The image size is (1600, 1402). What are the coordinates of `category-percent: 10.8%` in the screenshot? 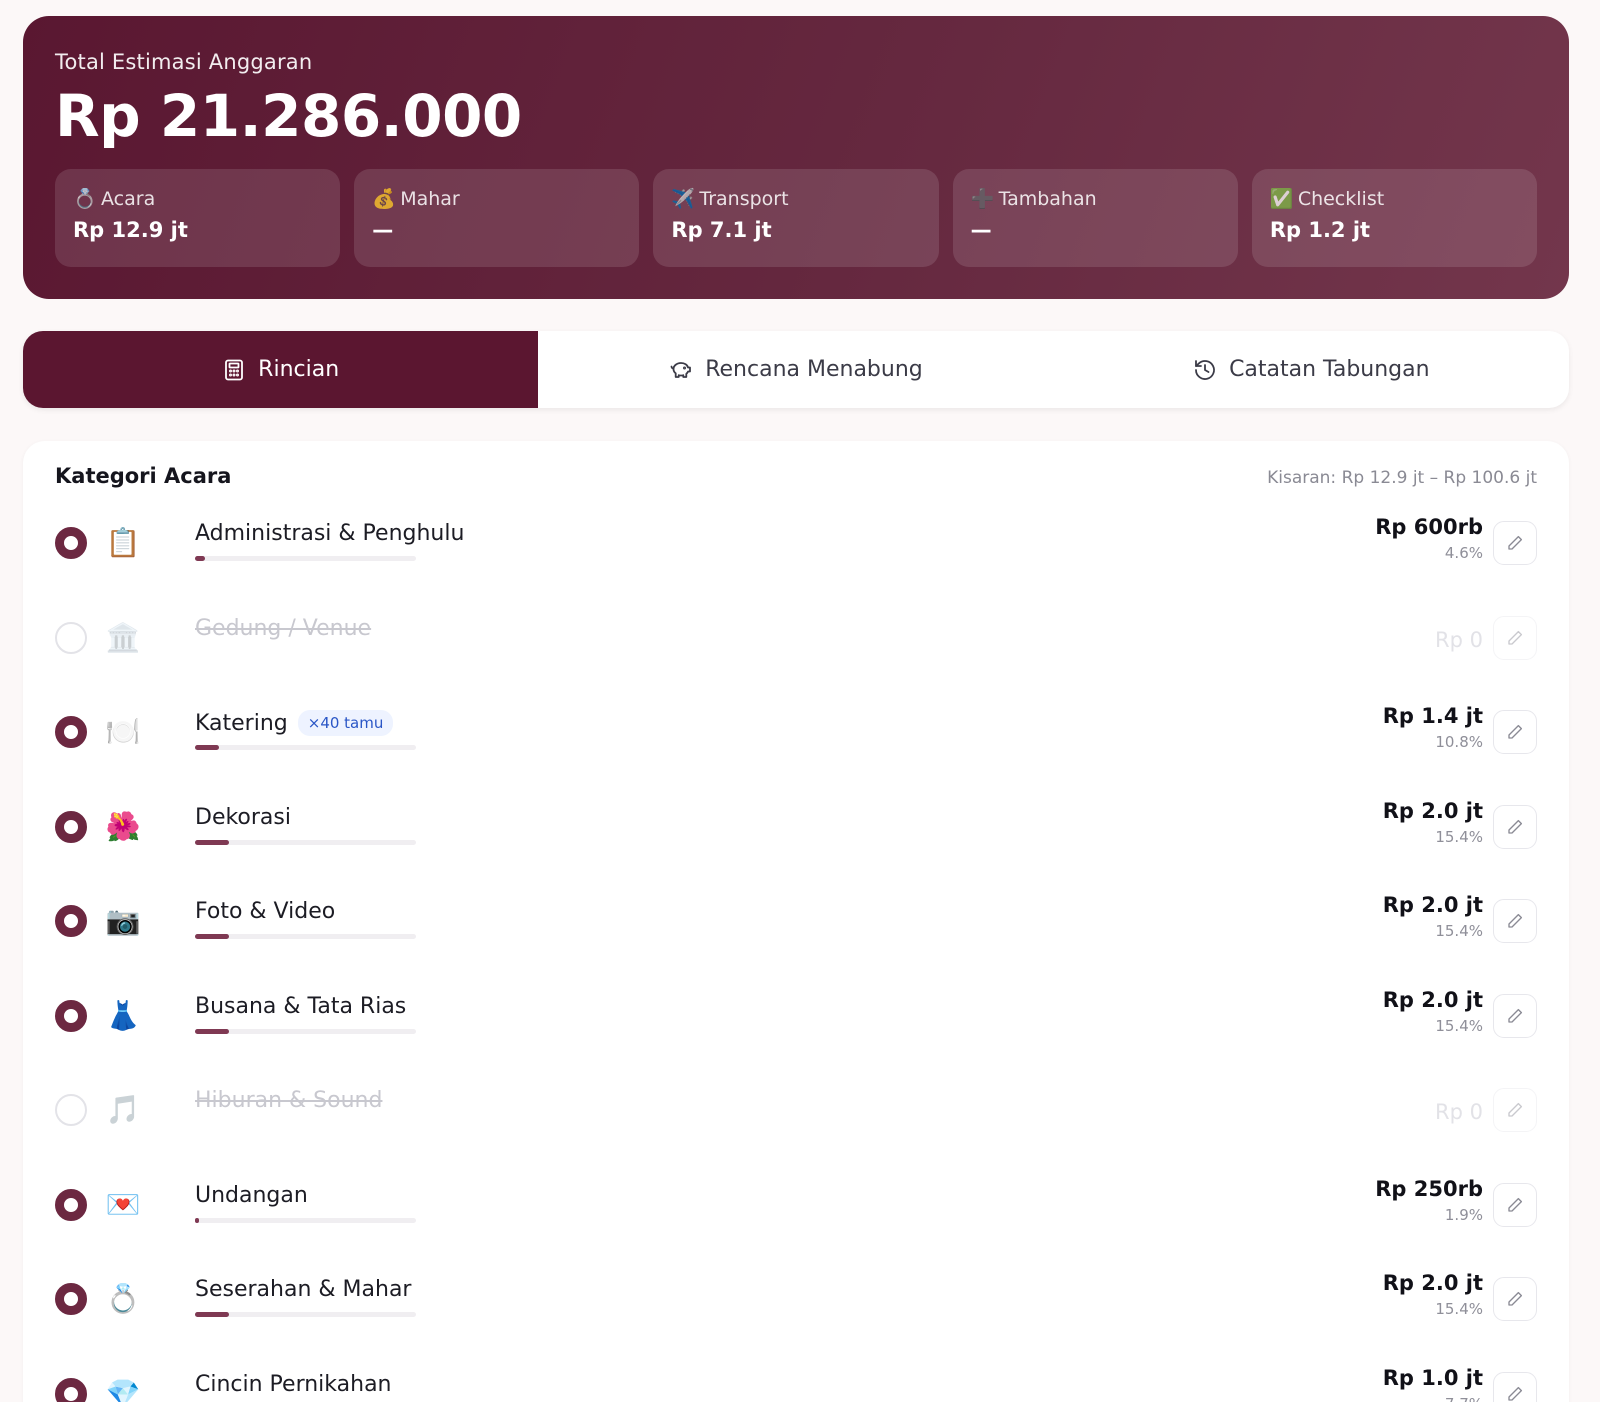 It's located at (1459, 742).